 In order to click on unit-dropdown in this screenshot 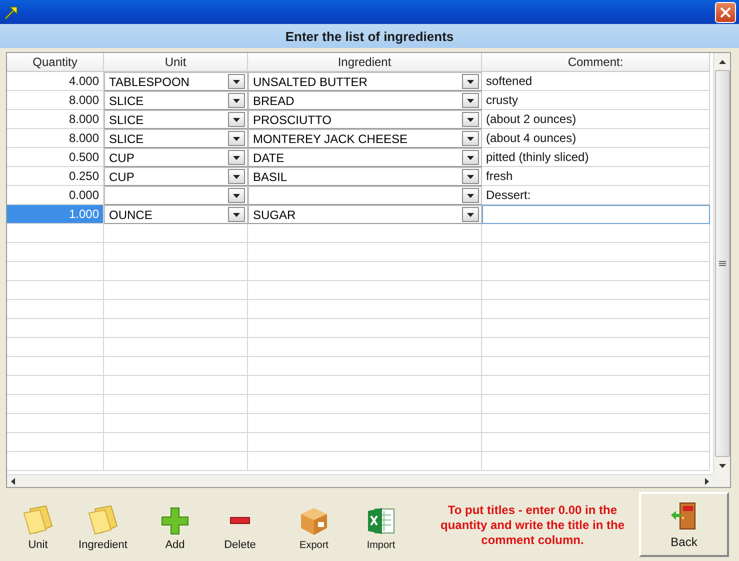, I will do `click(176, 195)`.